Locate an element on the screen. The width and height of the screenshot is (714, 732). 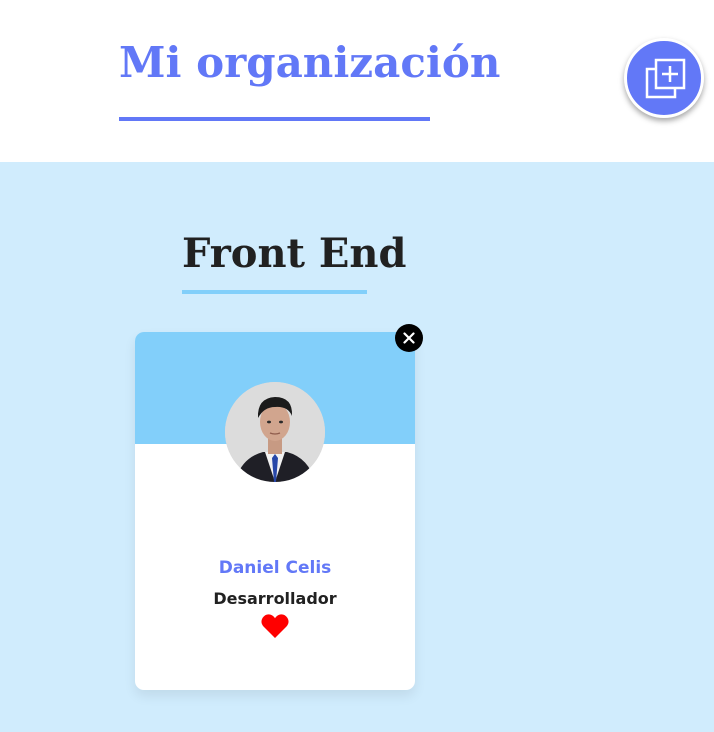
heart-icon is located at coordinates (275, 626).